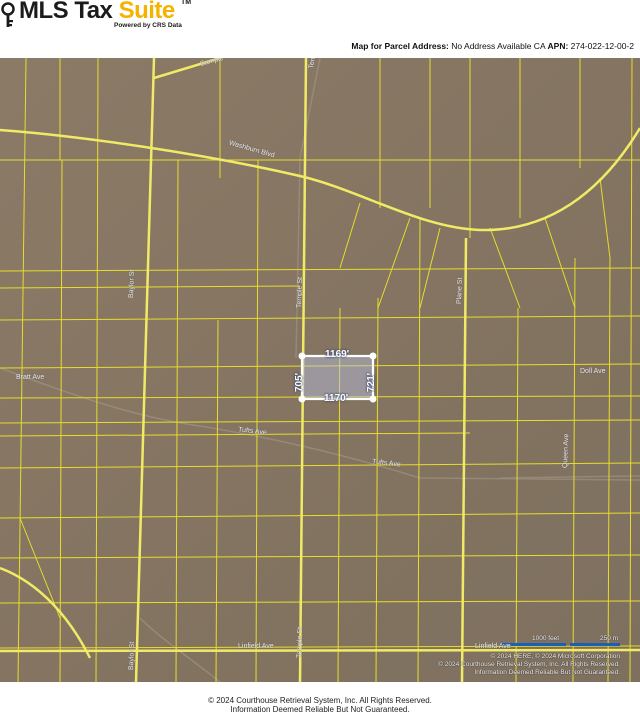 The height and width of the screenshot is (714, 640). I want to click on brand-trademark: TM, so click(186, 3).